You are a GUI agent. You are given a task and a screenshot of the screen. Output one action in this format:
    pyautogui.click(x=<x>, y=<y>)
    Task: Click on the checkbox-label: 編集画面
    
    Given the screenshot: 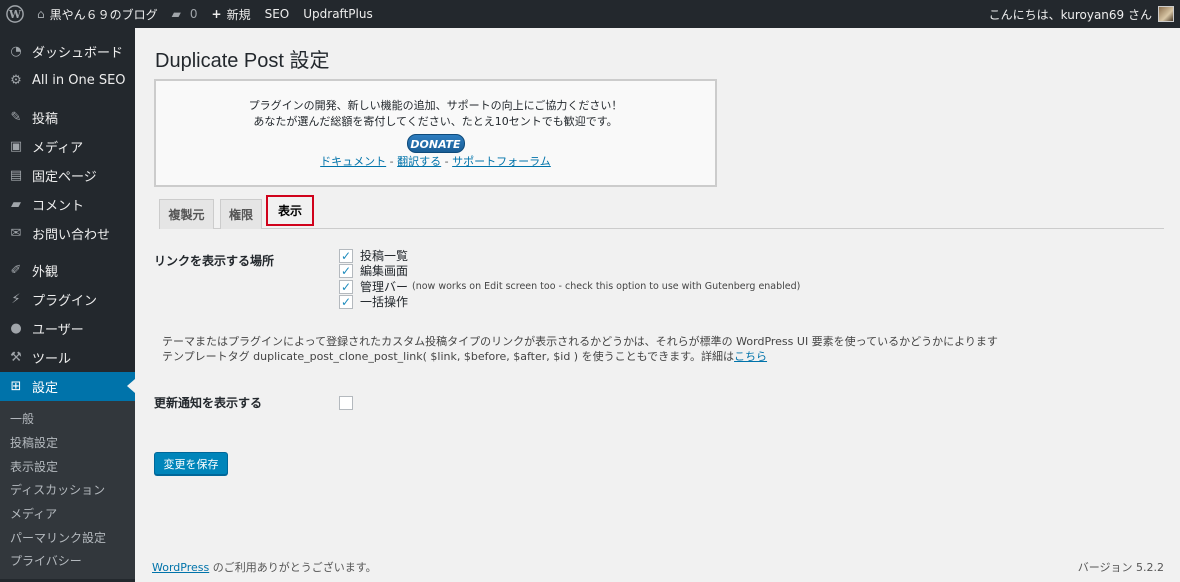 What is the action you would take?
    pyautogui.click(x=384, y=271)
    